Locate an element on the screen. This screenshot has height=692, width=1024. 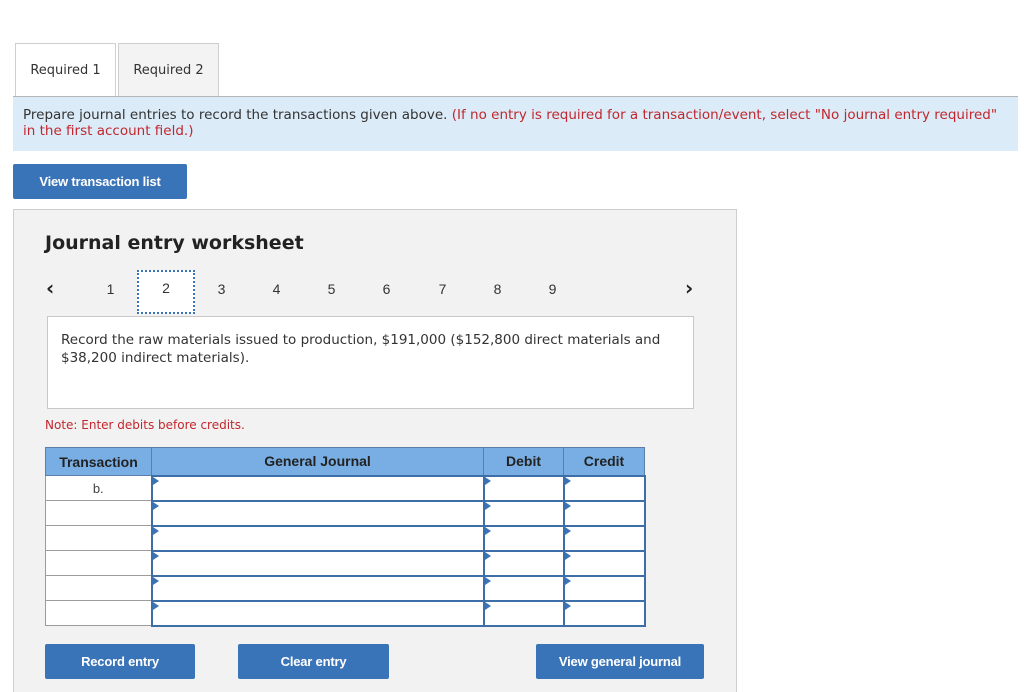
view-transaction-list-button: View transaction list is located at coordinates (100, 181).